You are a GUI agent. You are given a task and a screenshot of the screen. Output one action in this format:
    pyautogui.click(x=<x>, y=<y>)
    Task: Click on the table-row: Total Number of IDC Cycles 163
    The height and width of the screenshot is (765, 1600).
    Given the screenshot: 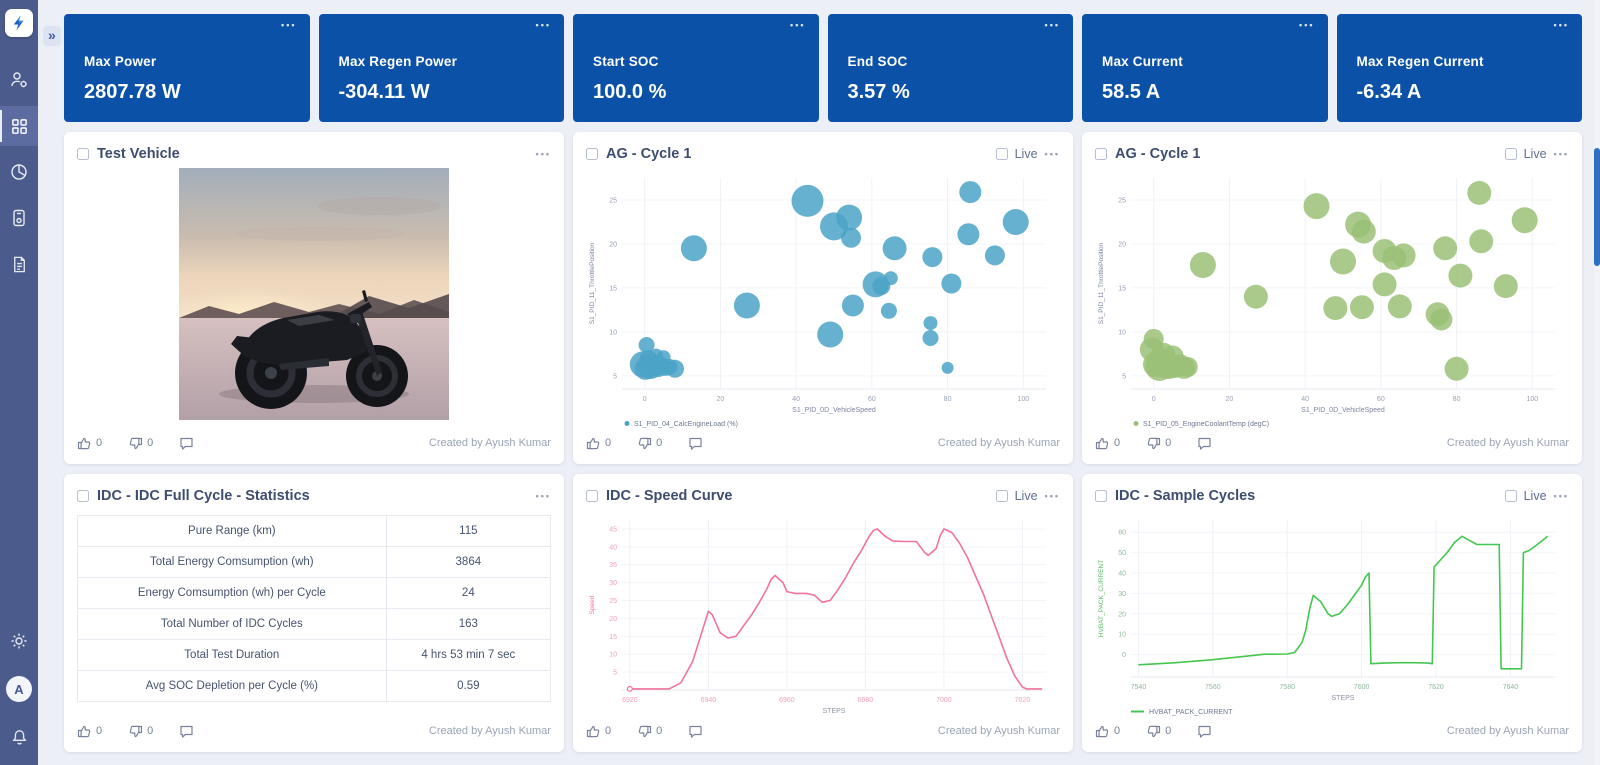 What is the action you would take?
    pyautogui.click(x=314, y=624)
    